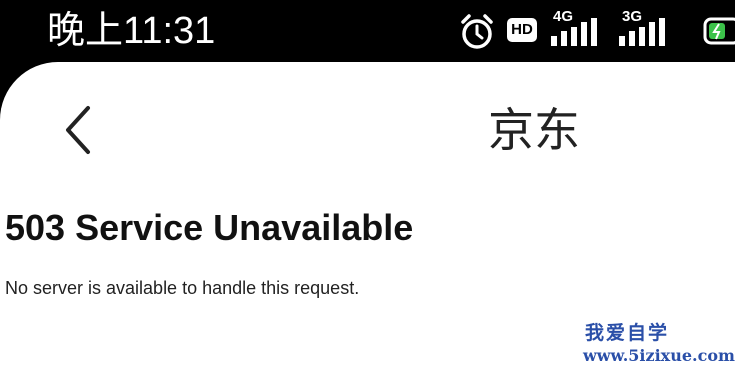 The width and height of the screenshot is (735, 369). What do you see at coordinates (209, 227) in the screenshot?
I see `error-heading: 503 Service Unavailable` at bounding box center [209, 227].